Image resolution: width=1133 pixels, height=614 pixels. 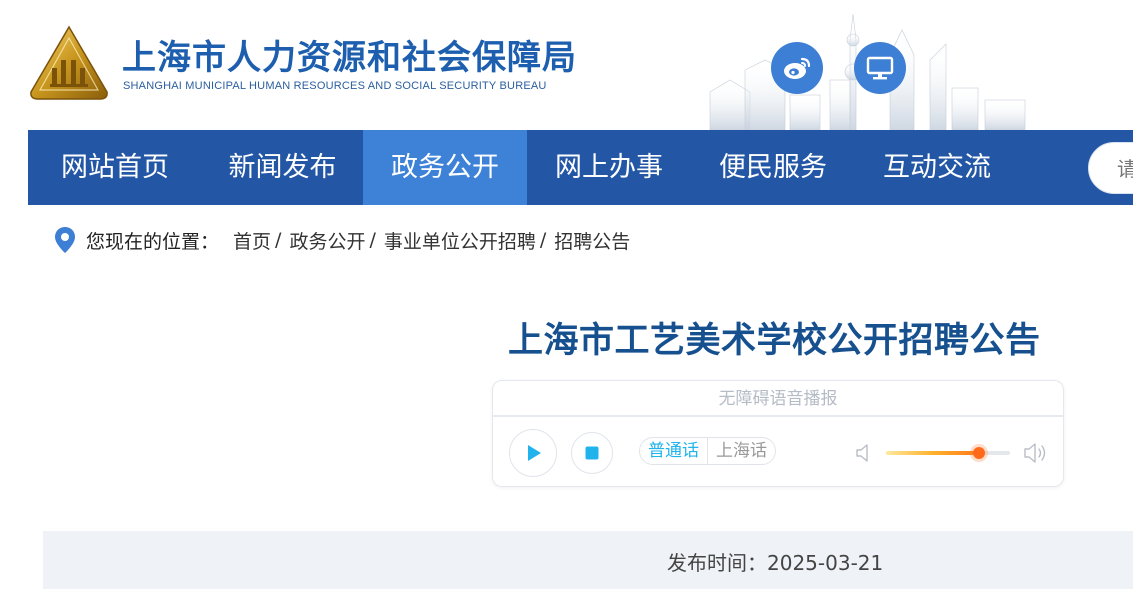 I want to click on publish-date-label: 发布时间：, so click(x=717, y=563).